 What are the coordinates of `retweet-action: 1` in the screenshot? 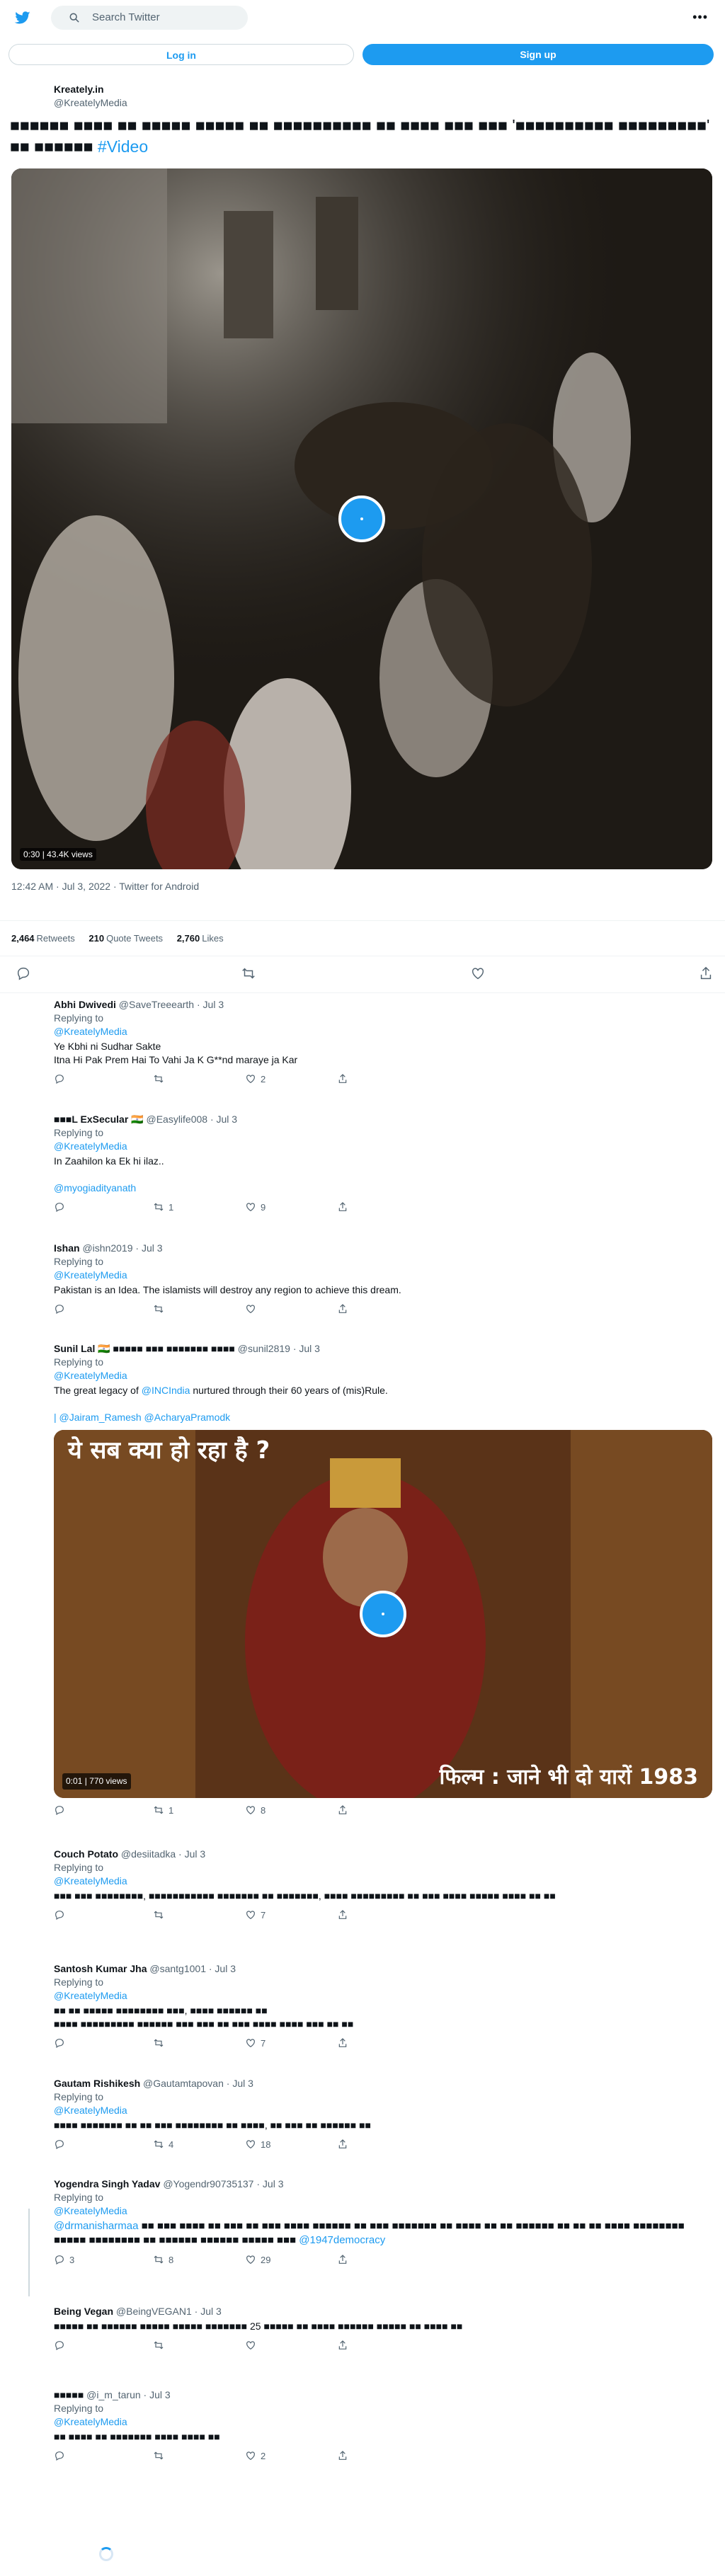 It's located at (163, 1810).